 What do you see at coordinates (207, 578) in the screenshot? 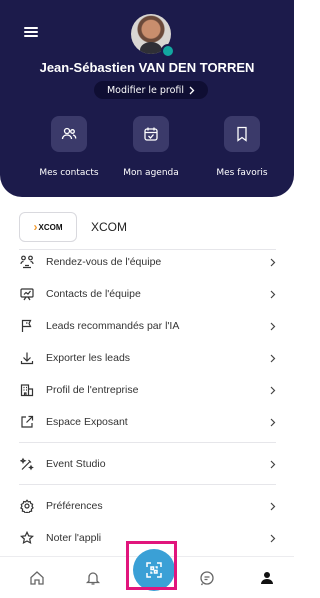
I see `chat-icon` at bounding box center [207, 578].